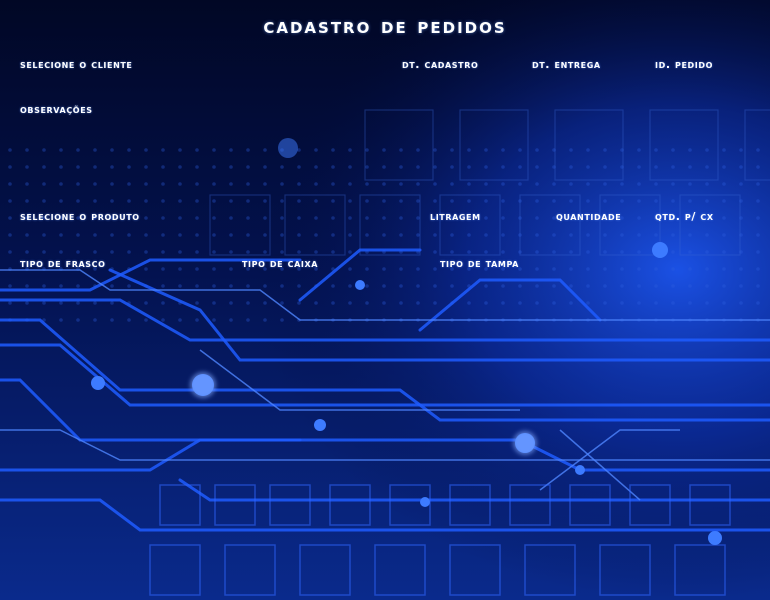 This screenshot has height=600, width=770. I want to click on label-observacoes: OBSERVAÇÕES, so click(56, 109).